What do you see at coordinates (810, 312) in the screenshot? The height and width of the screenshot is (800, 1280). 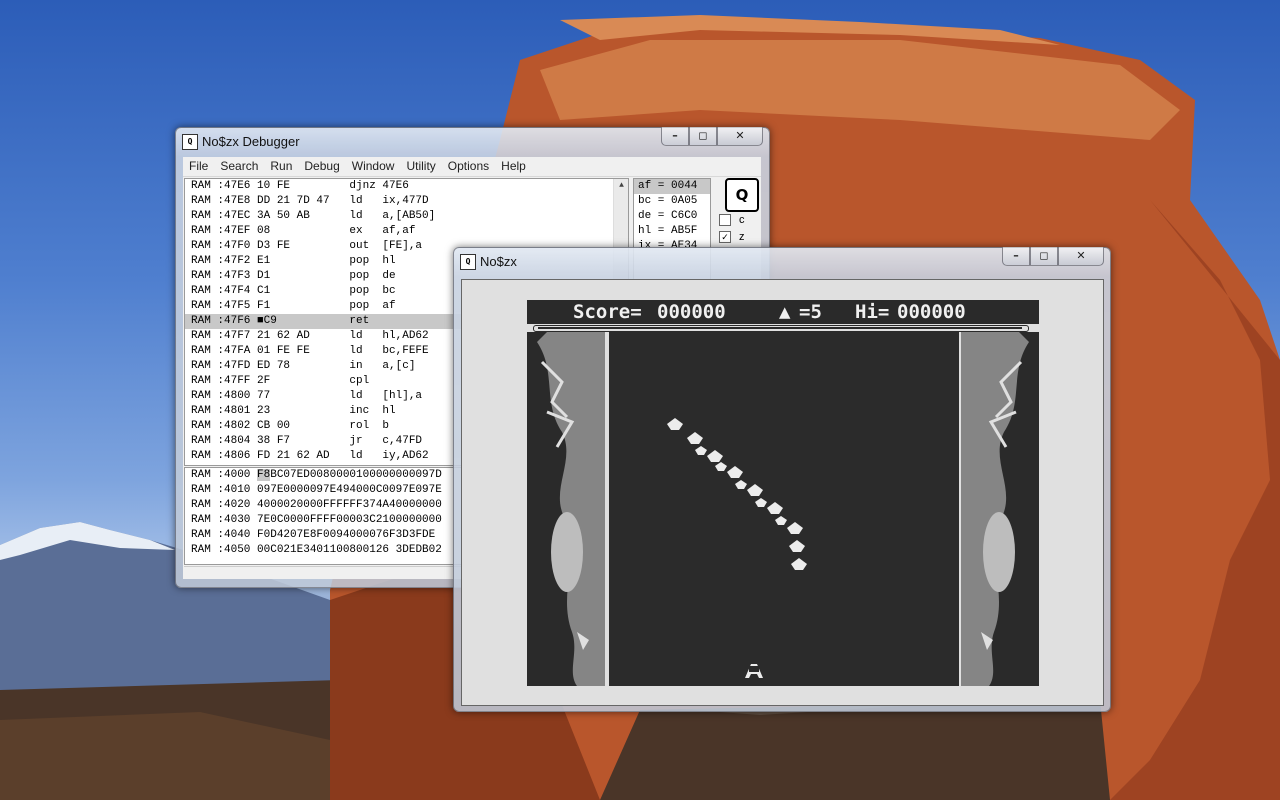 I see `lives-value: =5` at bounding box center [810, 312].